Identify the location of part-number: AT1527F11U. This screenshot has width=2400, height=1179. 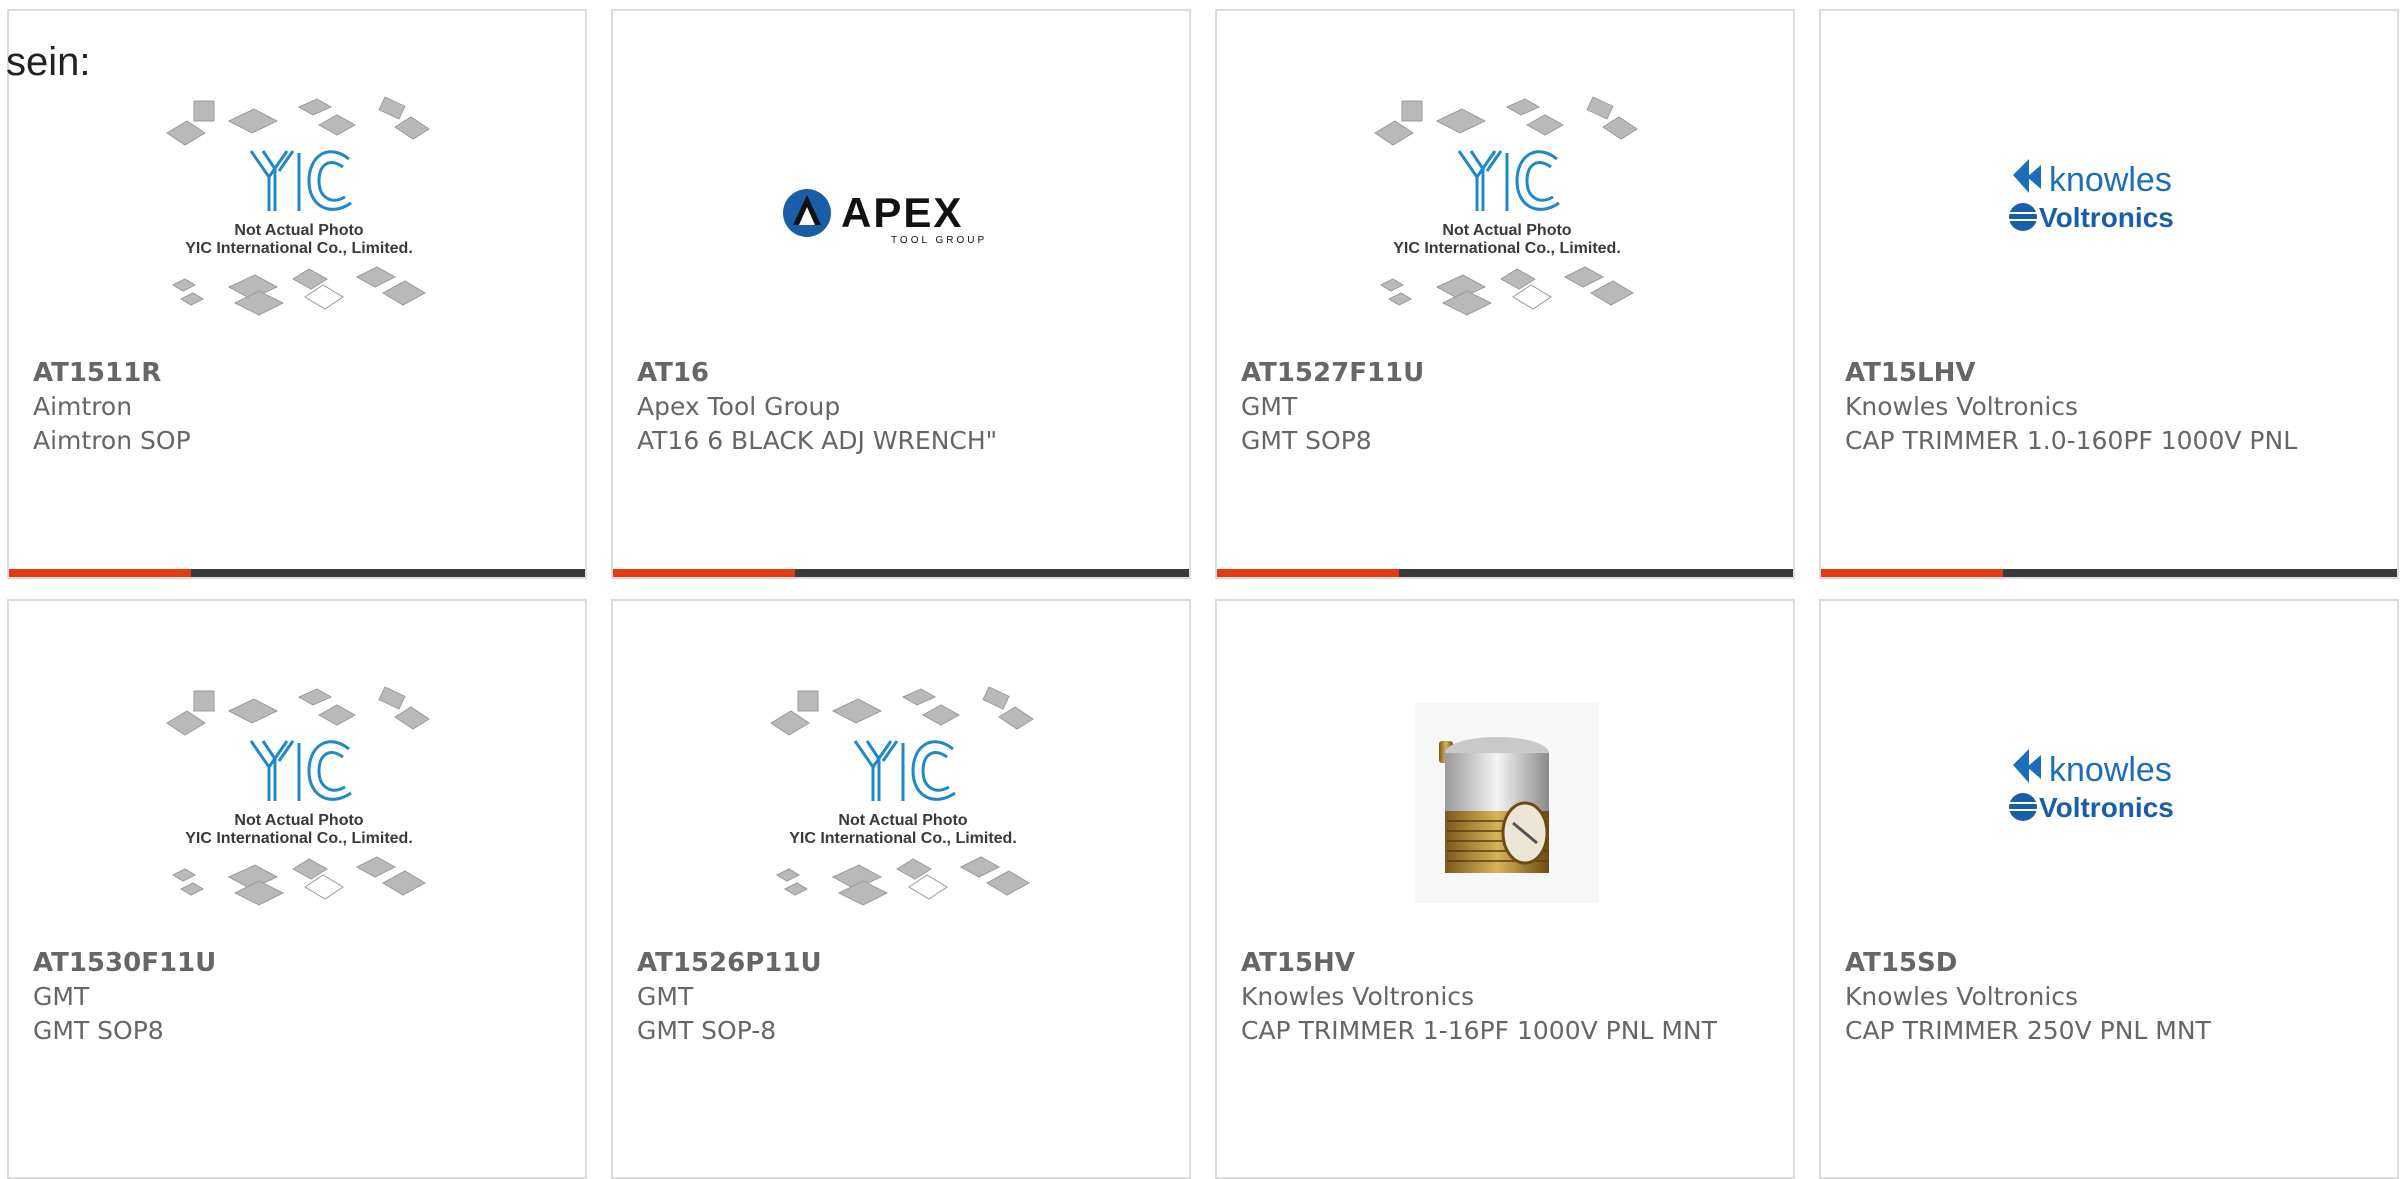
(1491, 373).